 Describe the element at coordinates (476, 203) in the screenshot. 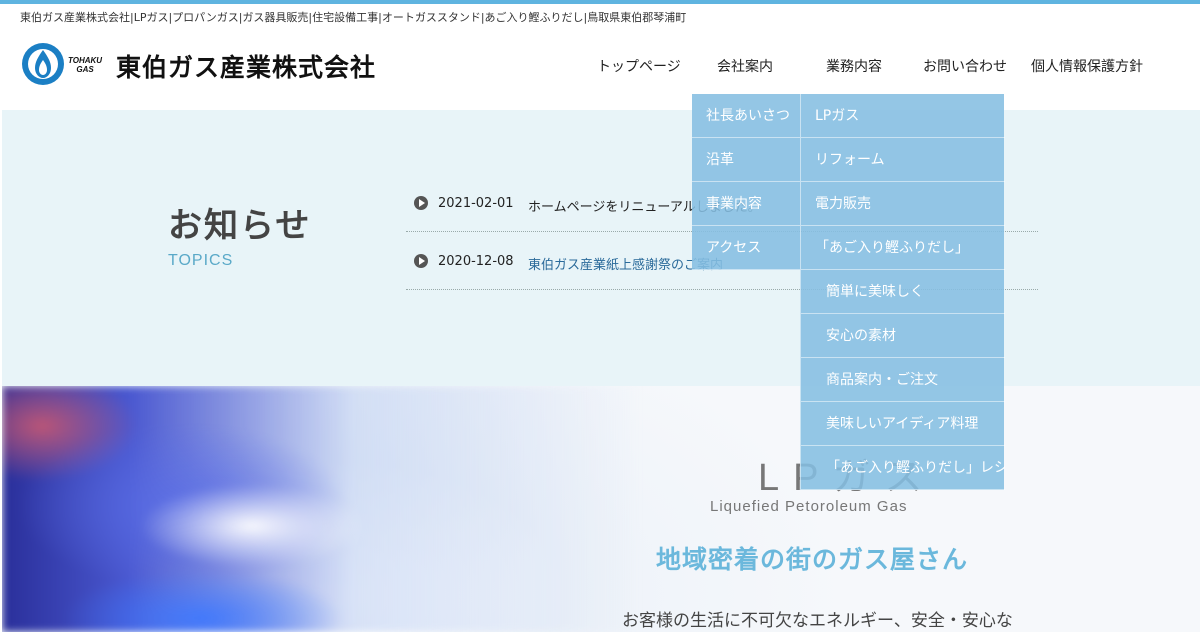

I see `news-date: 2021-02-01` at that location.